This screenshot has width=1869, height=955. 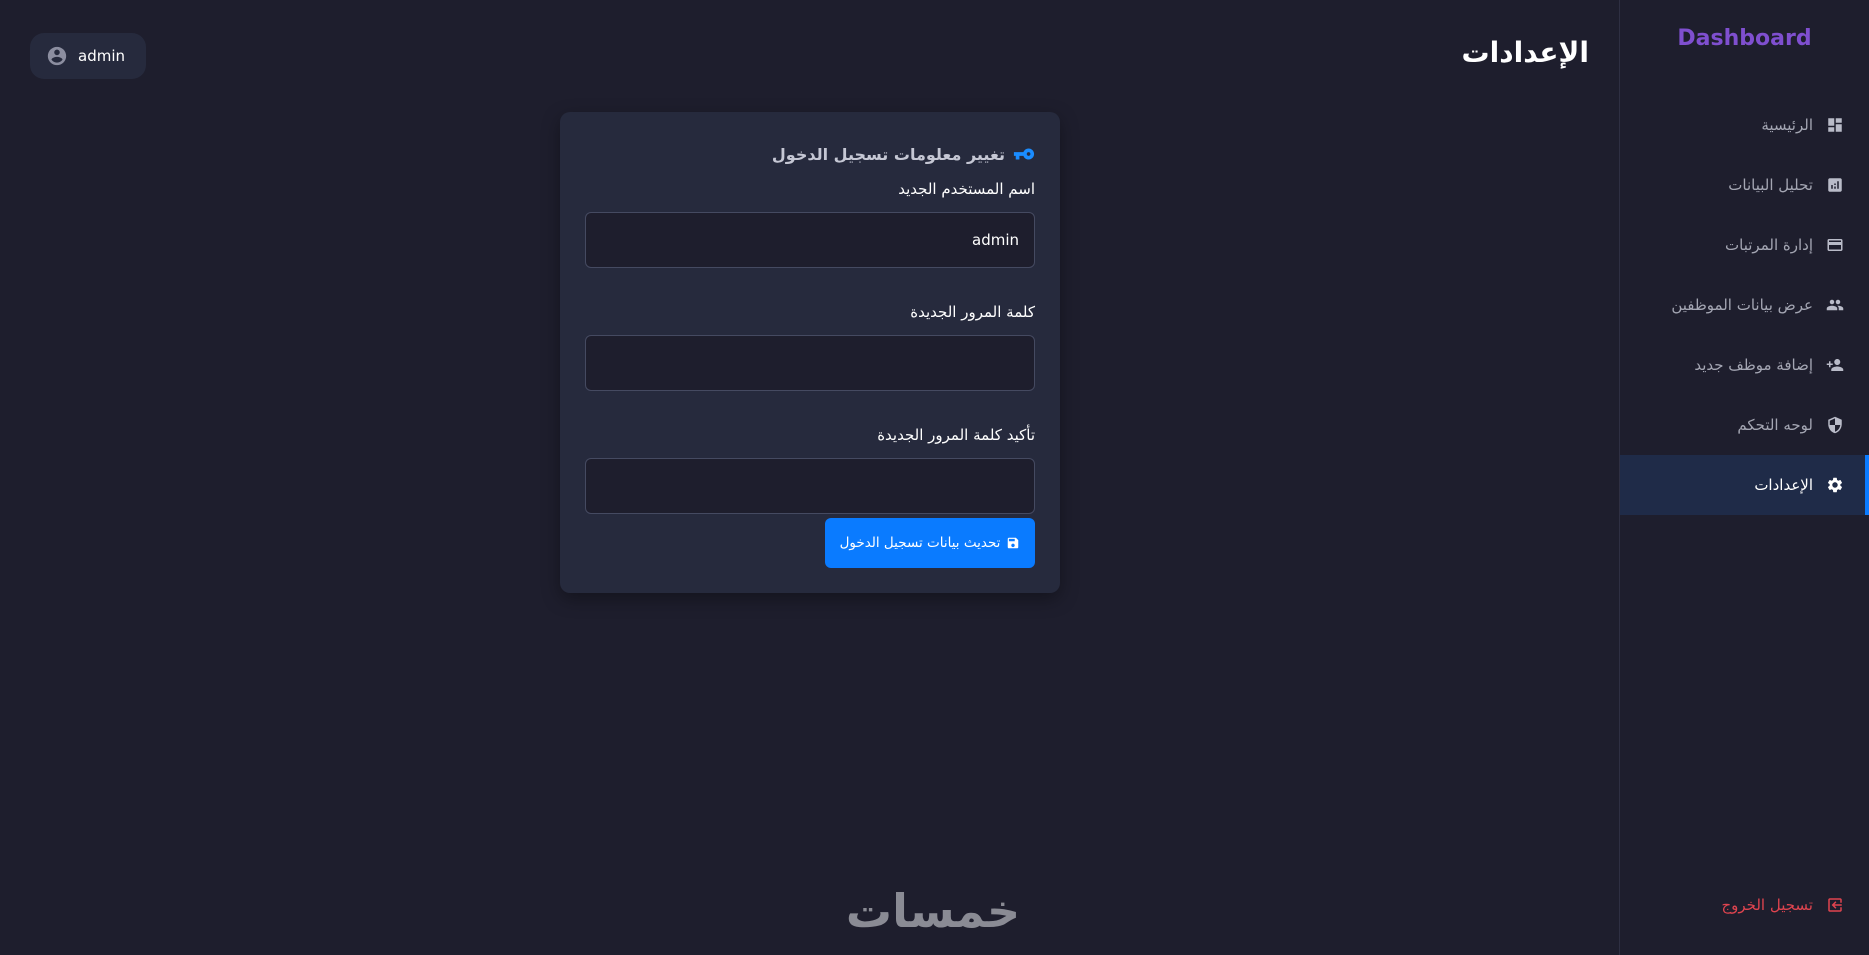 I want to click on footer-logo-text: خمسات, so click(x=933, y=911).